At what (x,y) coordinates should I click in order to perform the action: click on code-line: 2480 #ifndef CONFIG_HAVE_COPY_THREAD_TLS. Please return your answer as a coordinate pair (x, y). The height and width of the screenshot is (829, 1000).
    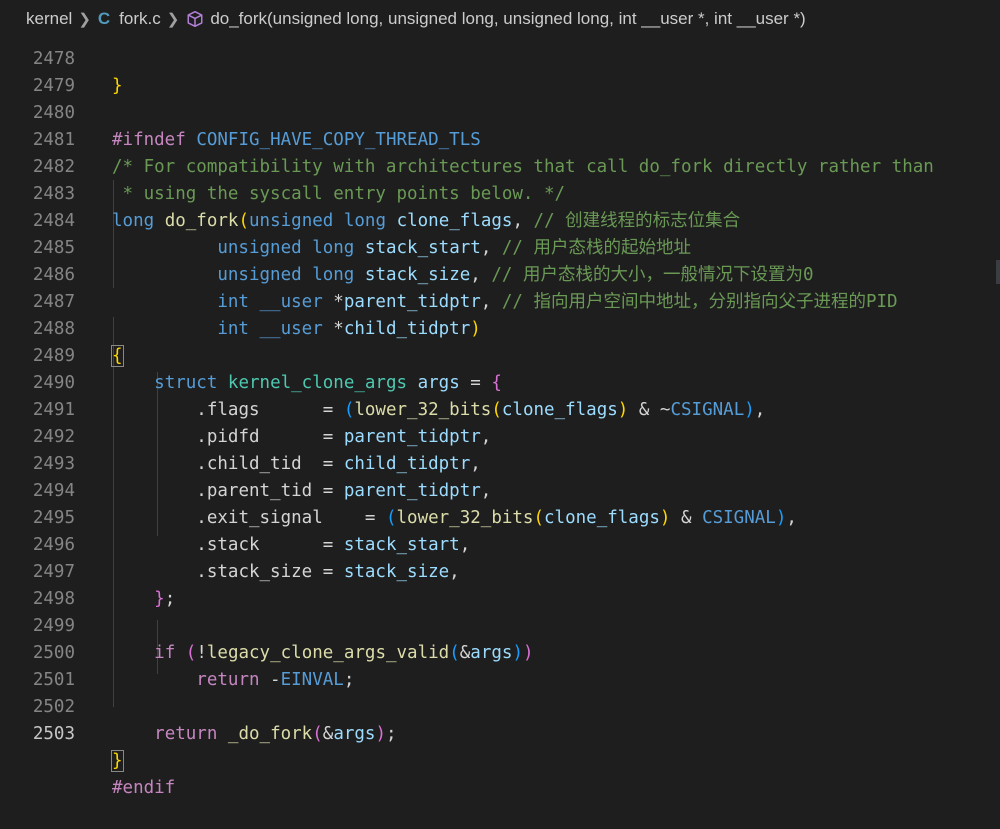
    Looking at the image, I should click on (500, 111).